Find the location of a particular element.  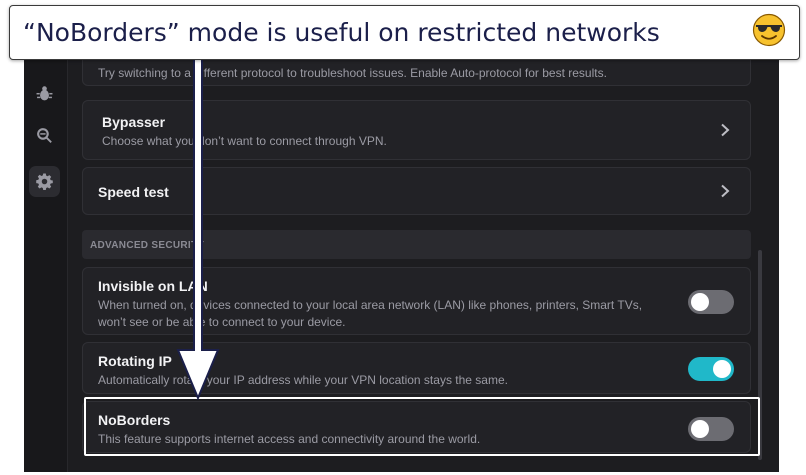

gear-icon is located at coordinates (44, 181).